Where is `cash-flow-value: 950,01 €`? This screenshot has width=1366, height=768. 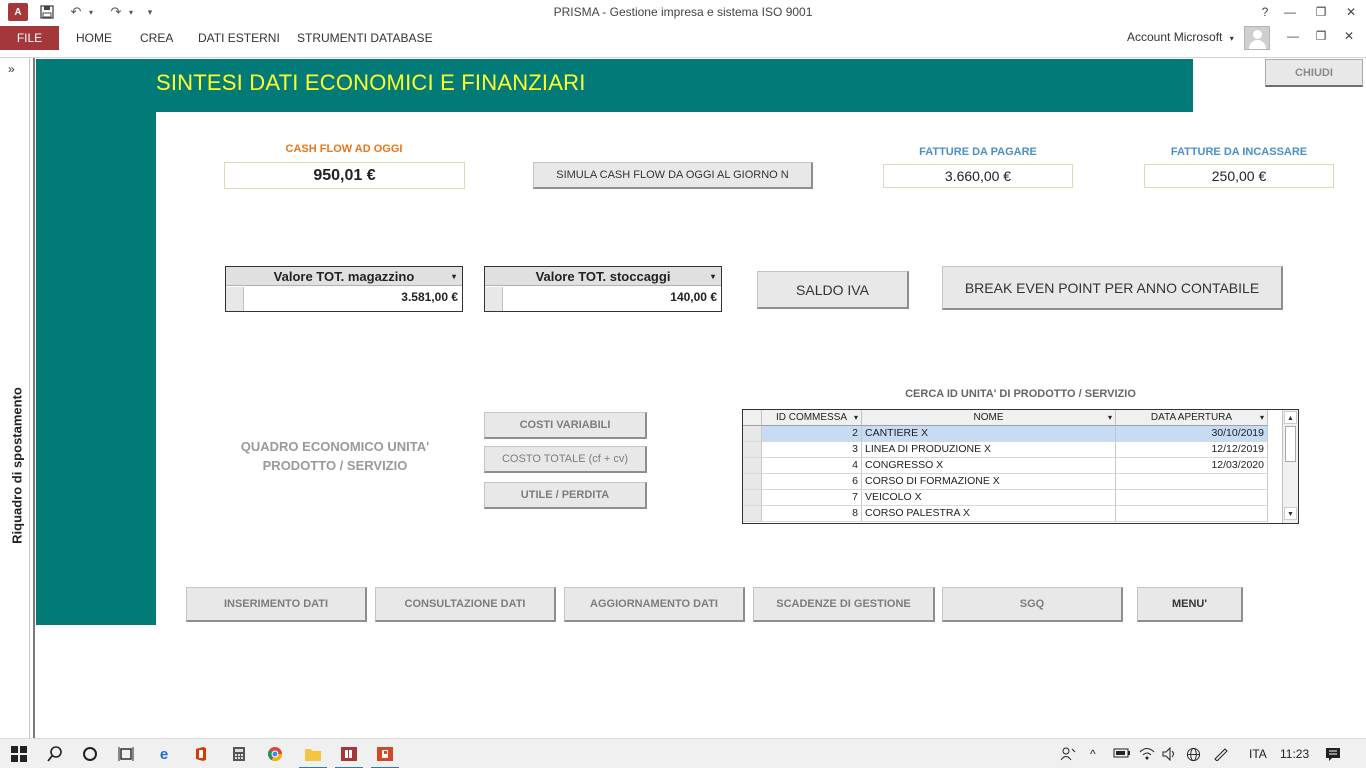
cash-flow-value: 950,01 € is located at coordinates (344, 175).